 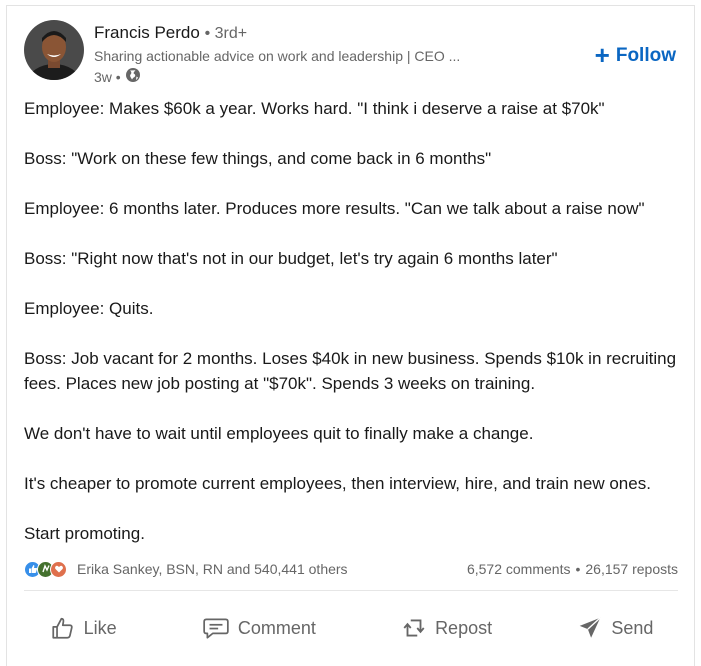 I want to click on like-button: Like, so click(x=83, y=628).